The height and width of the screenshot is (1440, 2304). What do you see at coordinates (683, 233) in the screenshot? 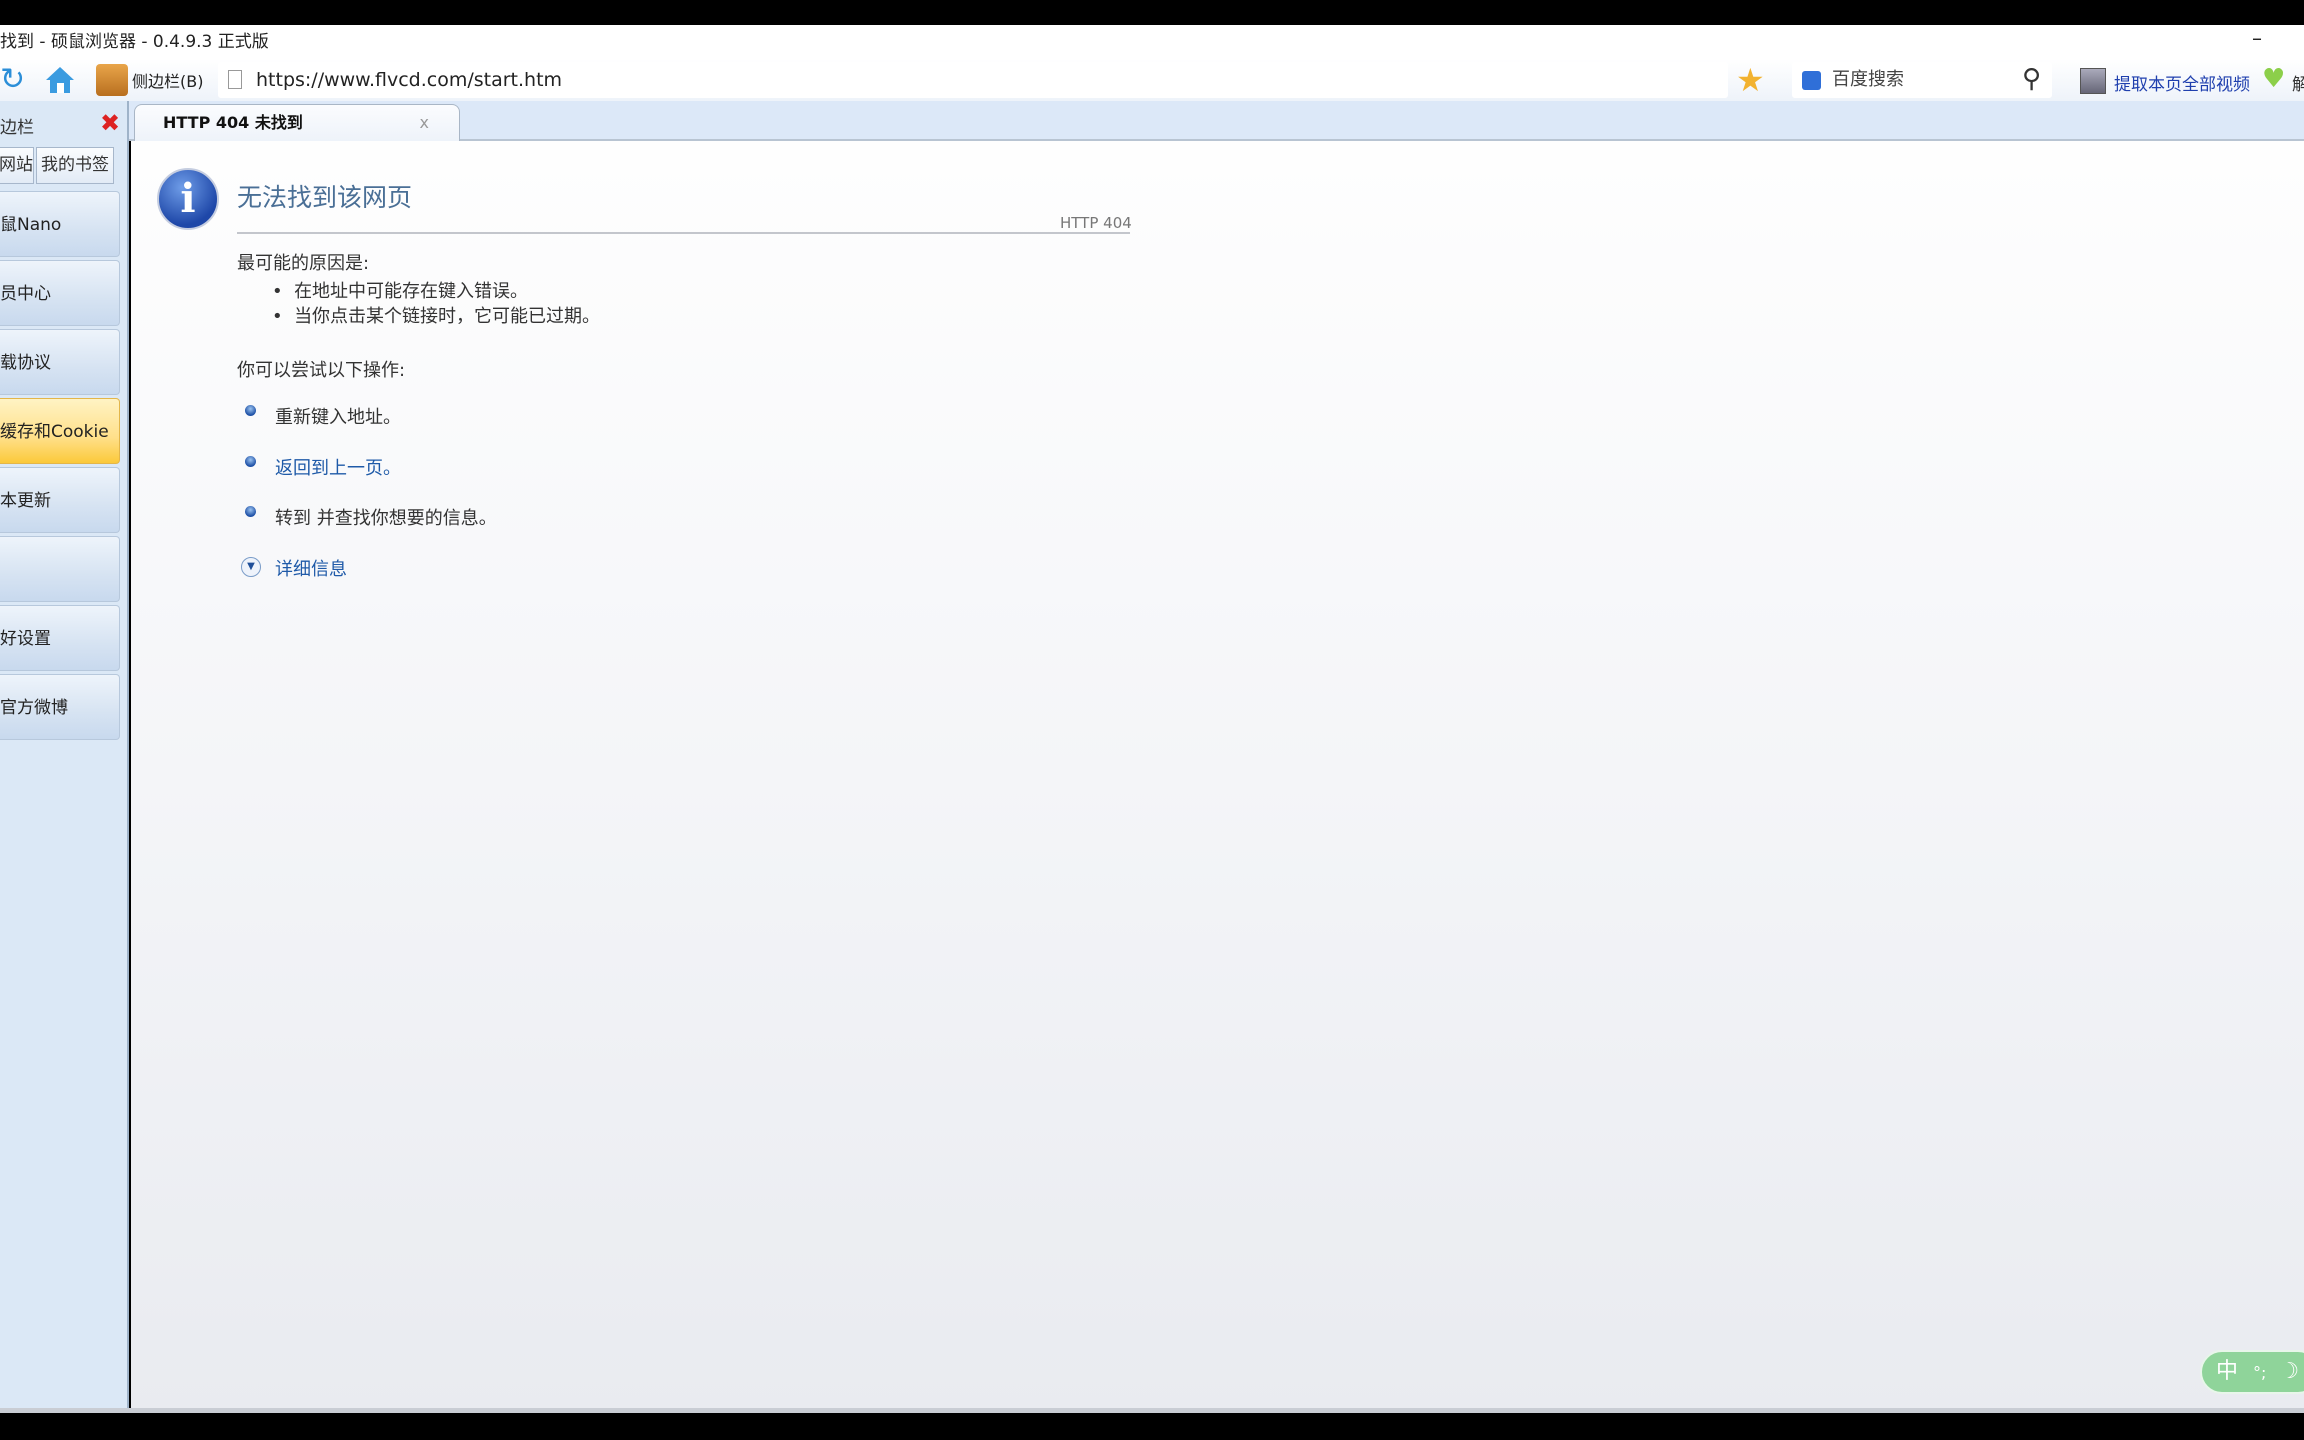
I see `title-divider` at bounding box center [683, 233].